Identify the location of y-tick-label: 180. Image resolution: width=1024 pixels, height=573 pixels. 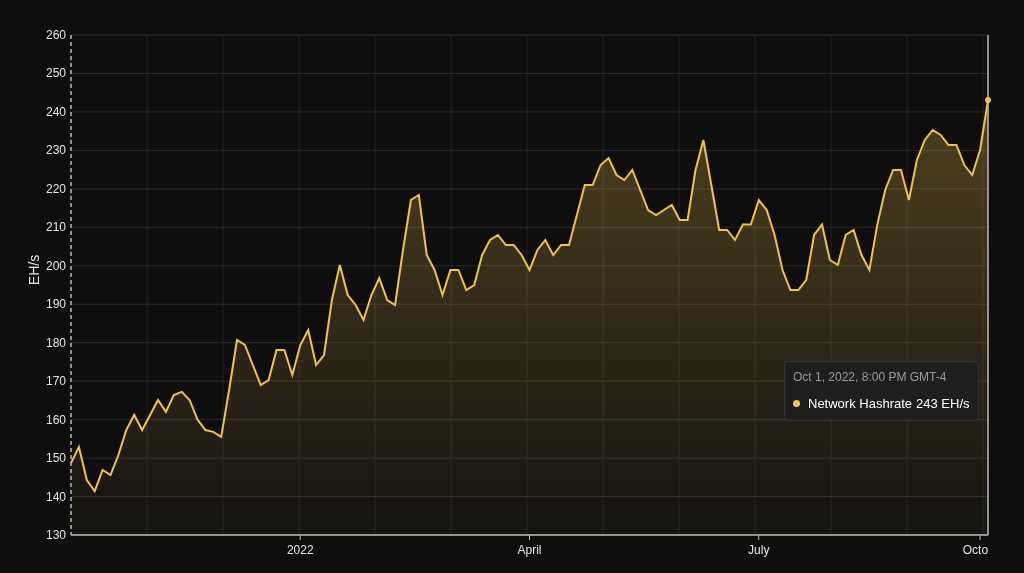
(55, 342).